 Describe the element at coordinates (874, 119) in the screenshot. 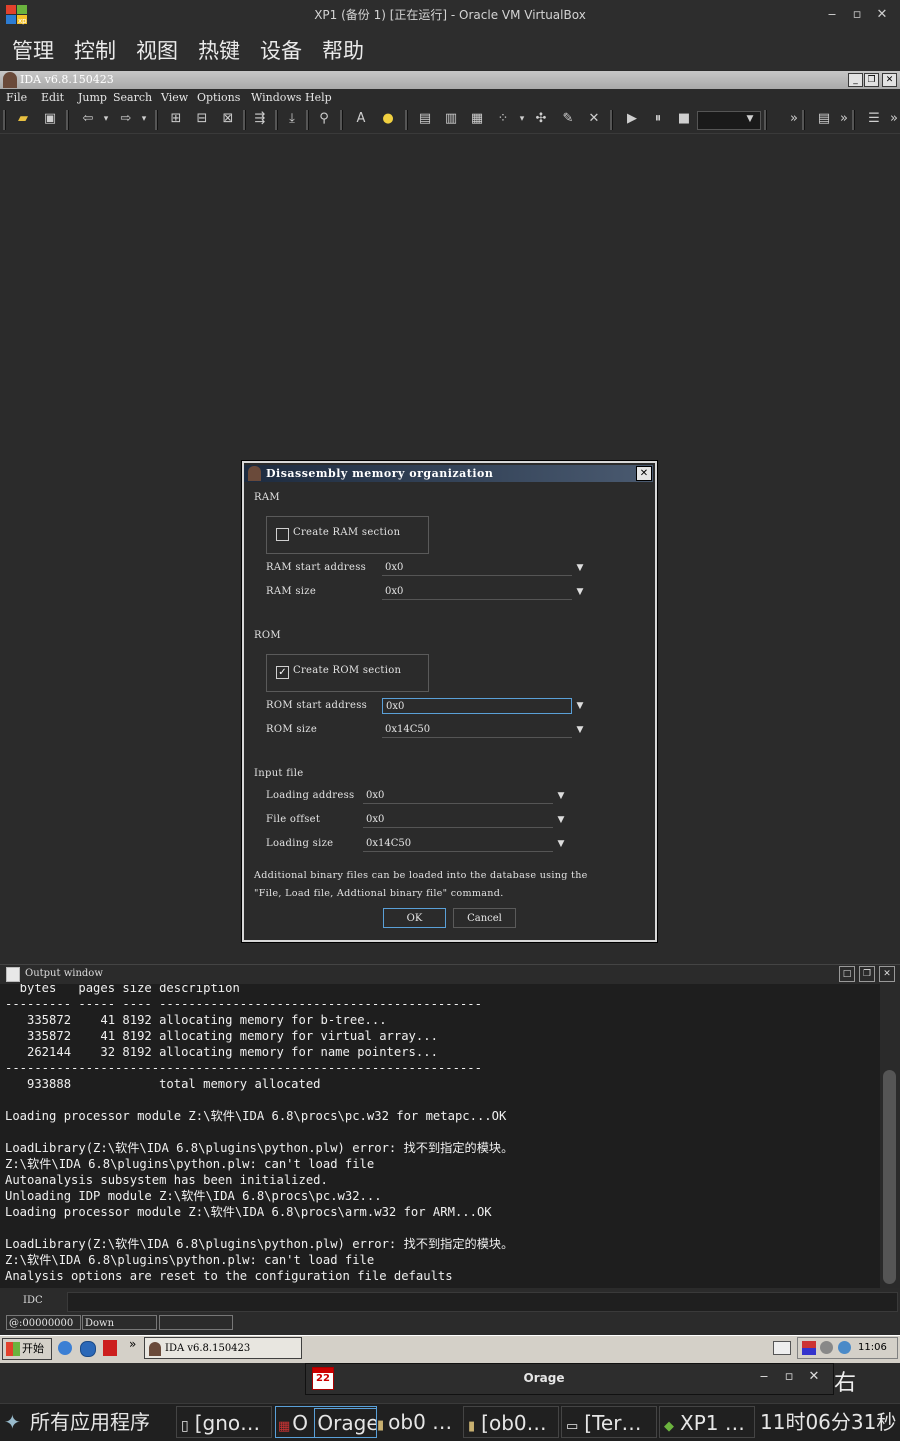

I see `list-icon: ☰` at that location.